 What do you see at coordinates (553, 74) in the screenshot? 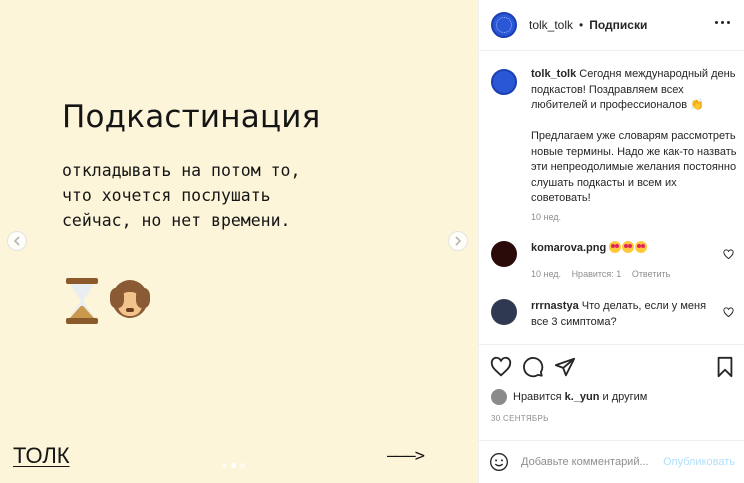
I see `caption-username: tolk_tolk` at bounding box center [553, 74].